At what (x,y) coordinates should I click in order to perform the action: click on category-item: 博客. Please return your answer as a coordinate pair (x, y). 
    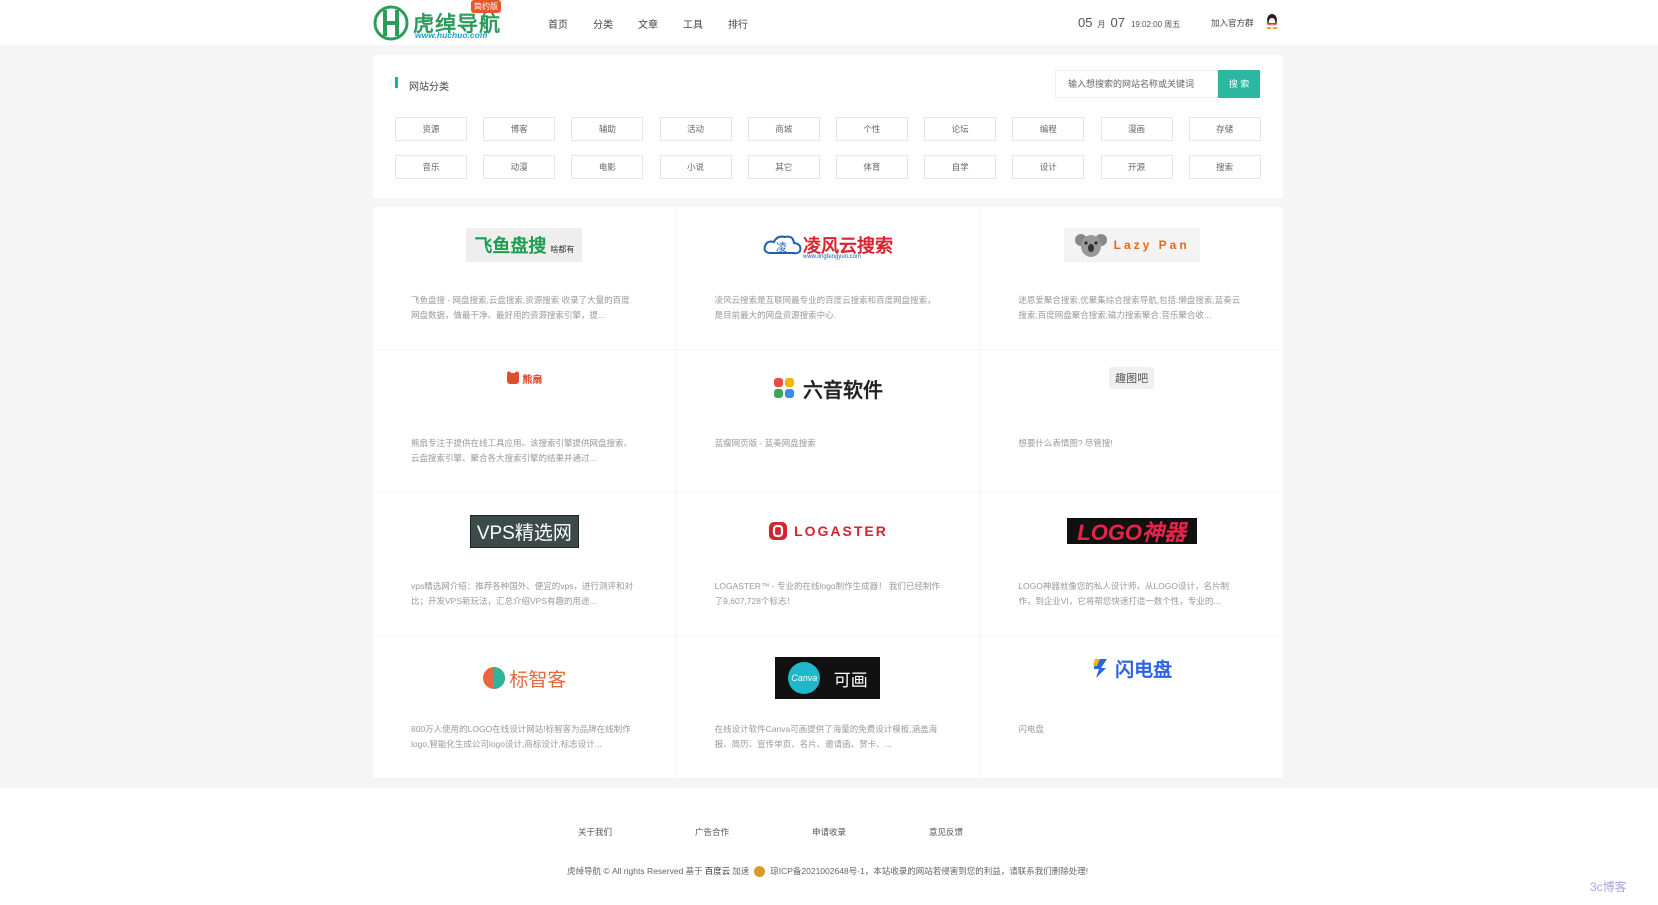
    Looking at the image, I should click on (519, 129).